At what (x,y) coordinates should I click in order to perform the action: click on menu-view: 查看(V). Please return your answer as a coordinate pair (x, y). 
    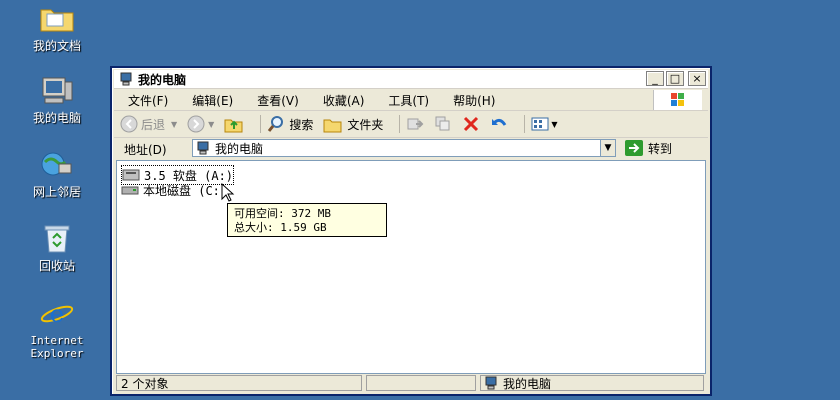
    Looking at the image, I should click on (278, 100).